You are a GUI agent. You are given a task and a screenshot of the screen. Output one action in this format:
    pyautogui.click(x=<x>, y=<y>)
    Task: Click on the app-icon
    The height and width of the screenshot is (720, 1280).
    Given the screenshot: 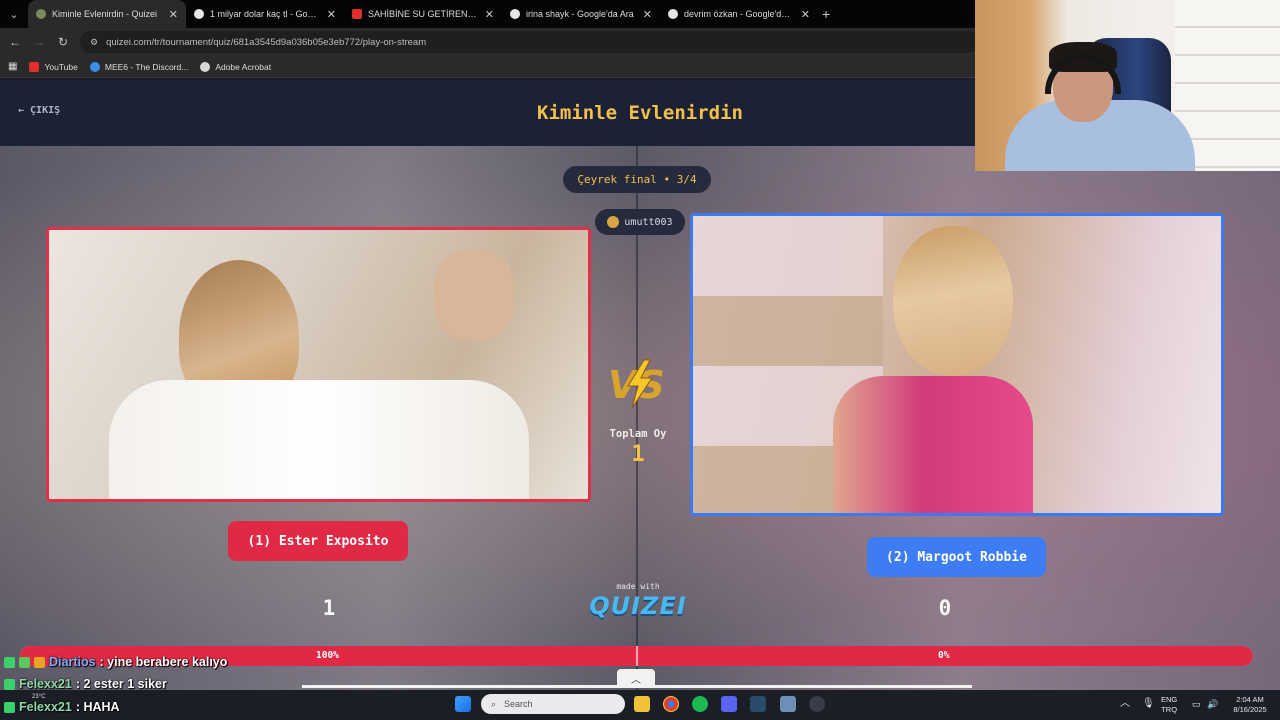 What is the action you would take?
    pyautogui.click(x=788, y=704)
    